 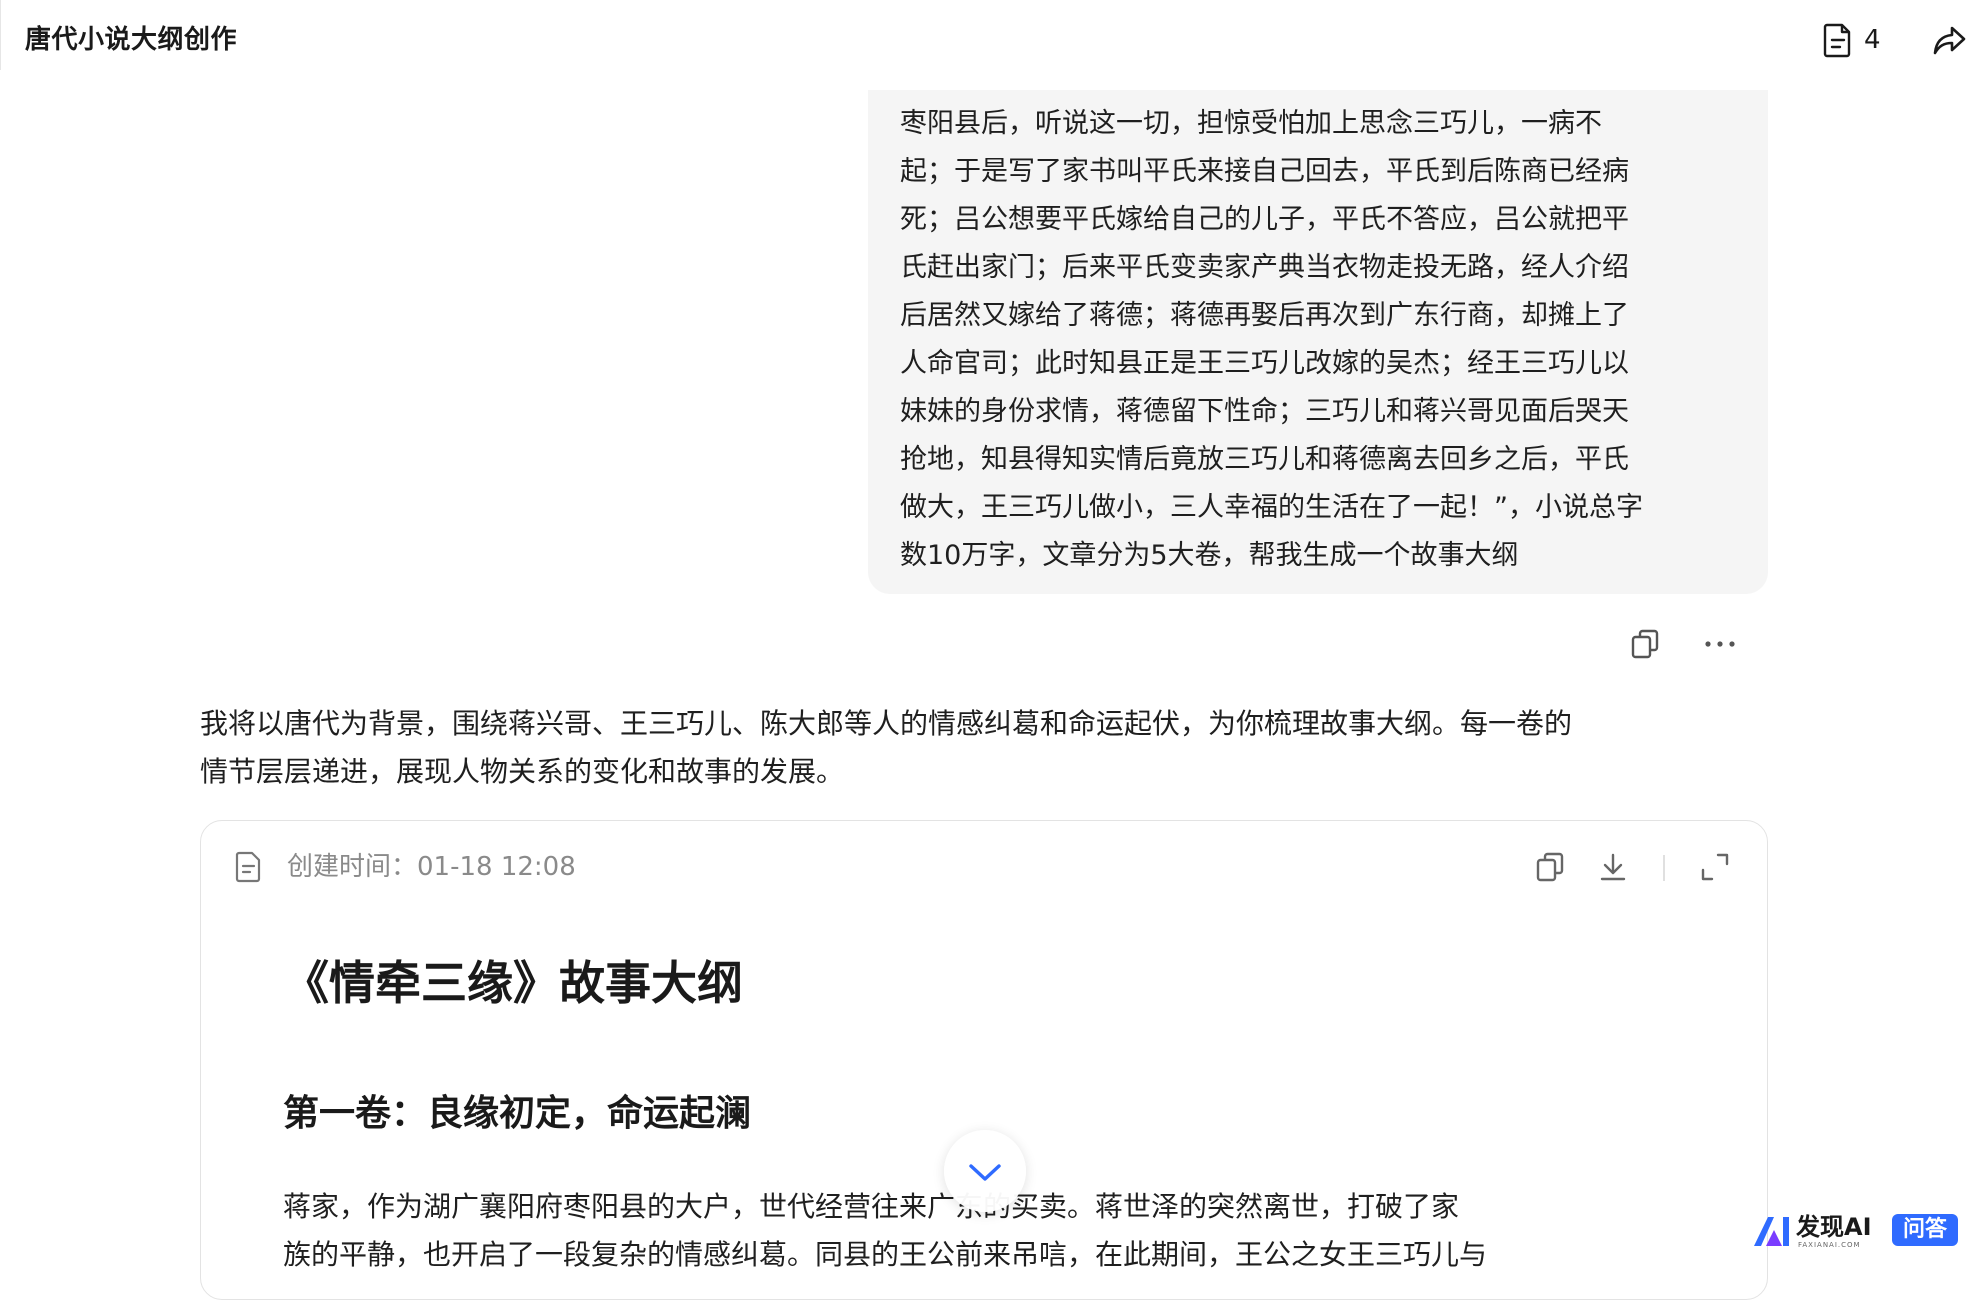 I want to click on toolbar-divider, so click(x=1664, y=868).